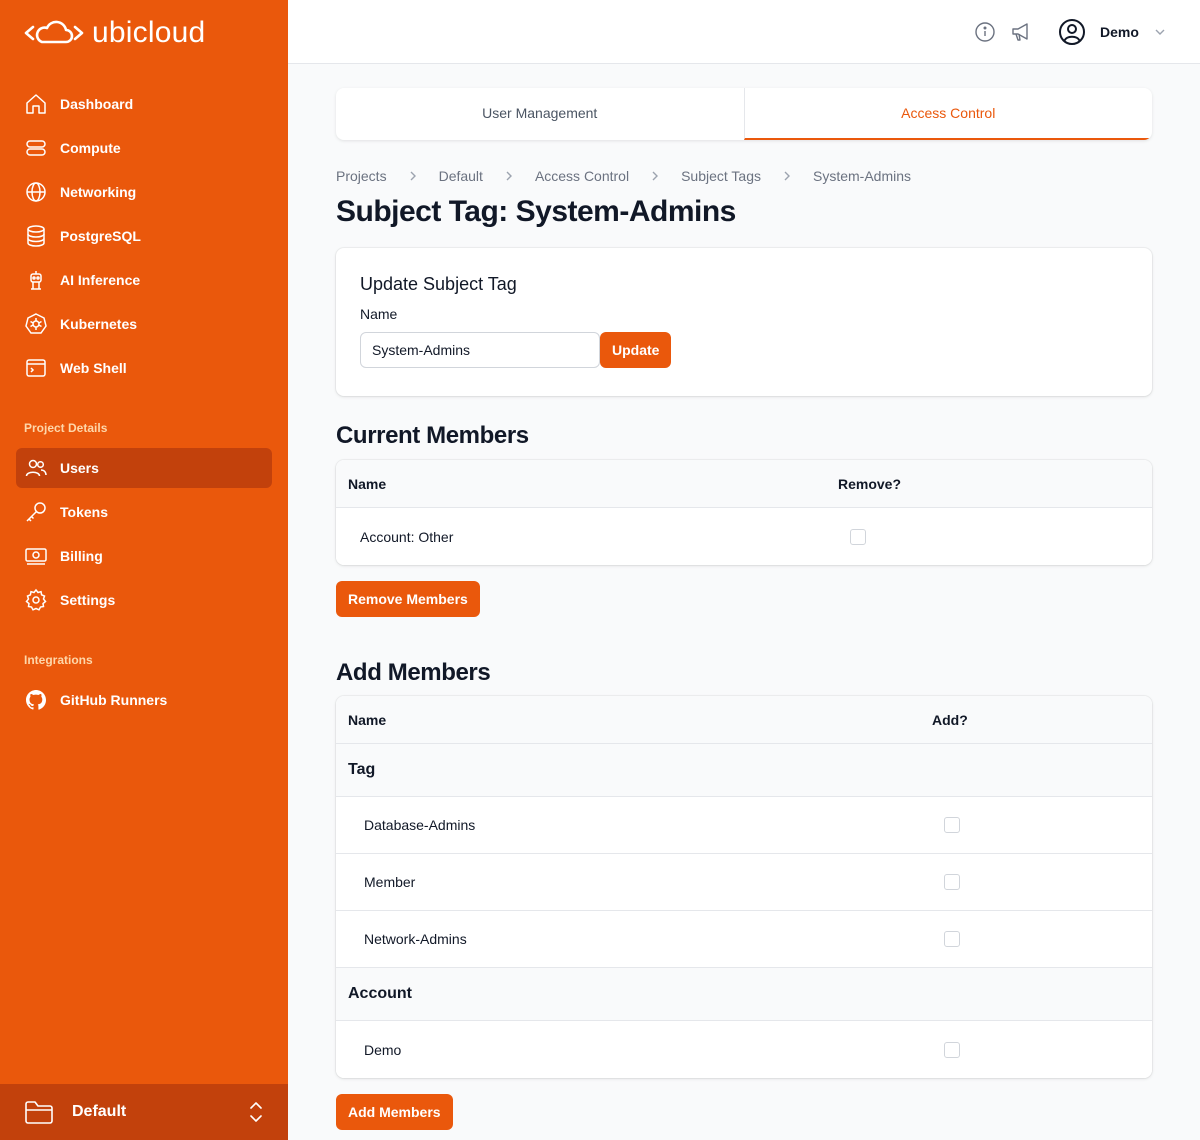  I want to click on sidebar-item-github-runners: GitHub Runners, so click(144, 700).